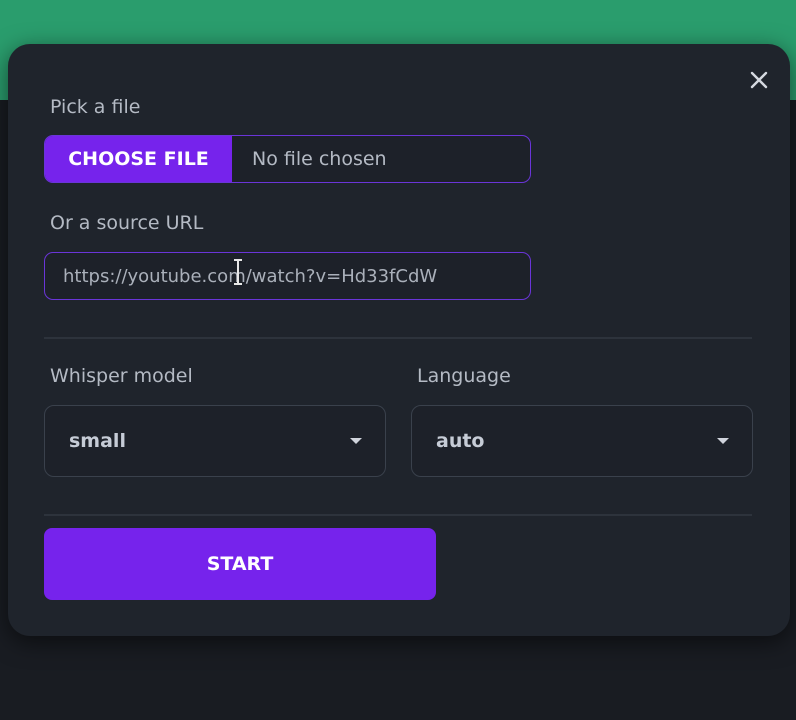  I want to click on file-label: Pick a file, so click(95, 107).